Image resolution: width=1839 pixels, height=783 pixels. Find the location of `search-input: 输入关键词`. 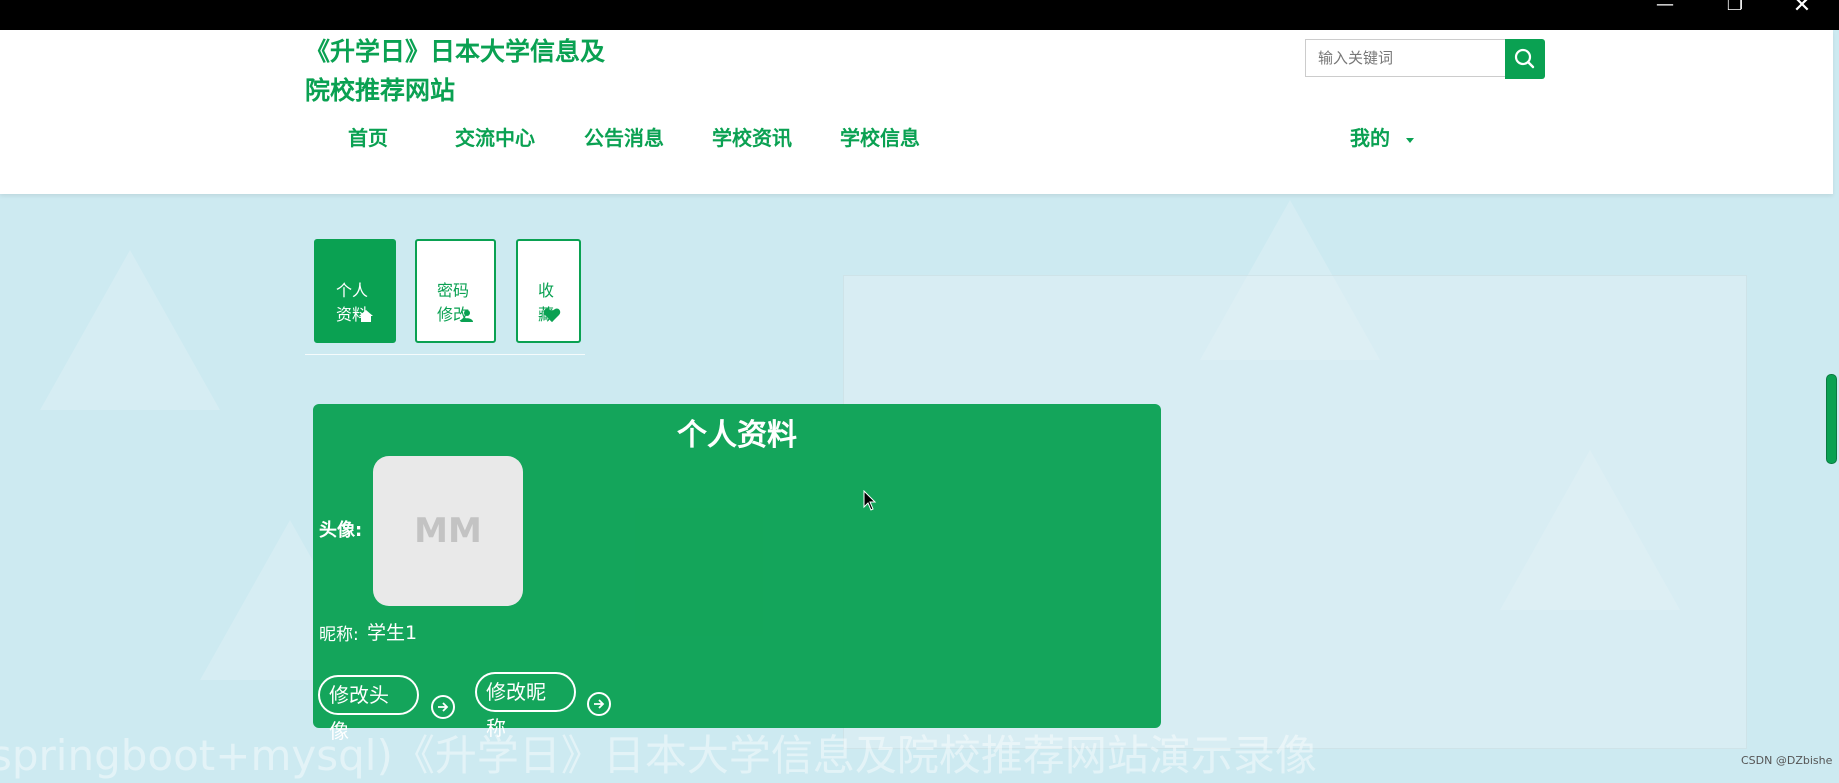

search-input: 输入关键词 is located at coordinates (1405, 58).